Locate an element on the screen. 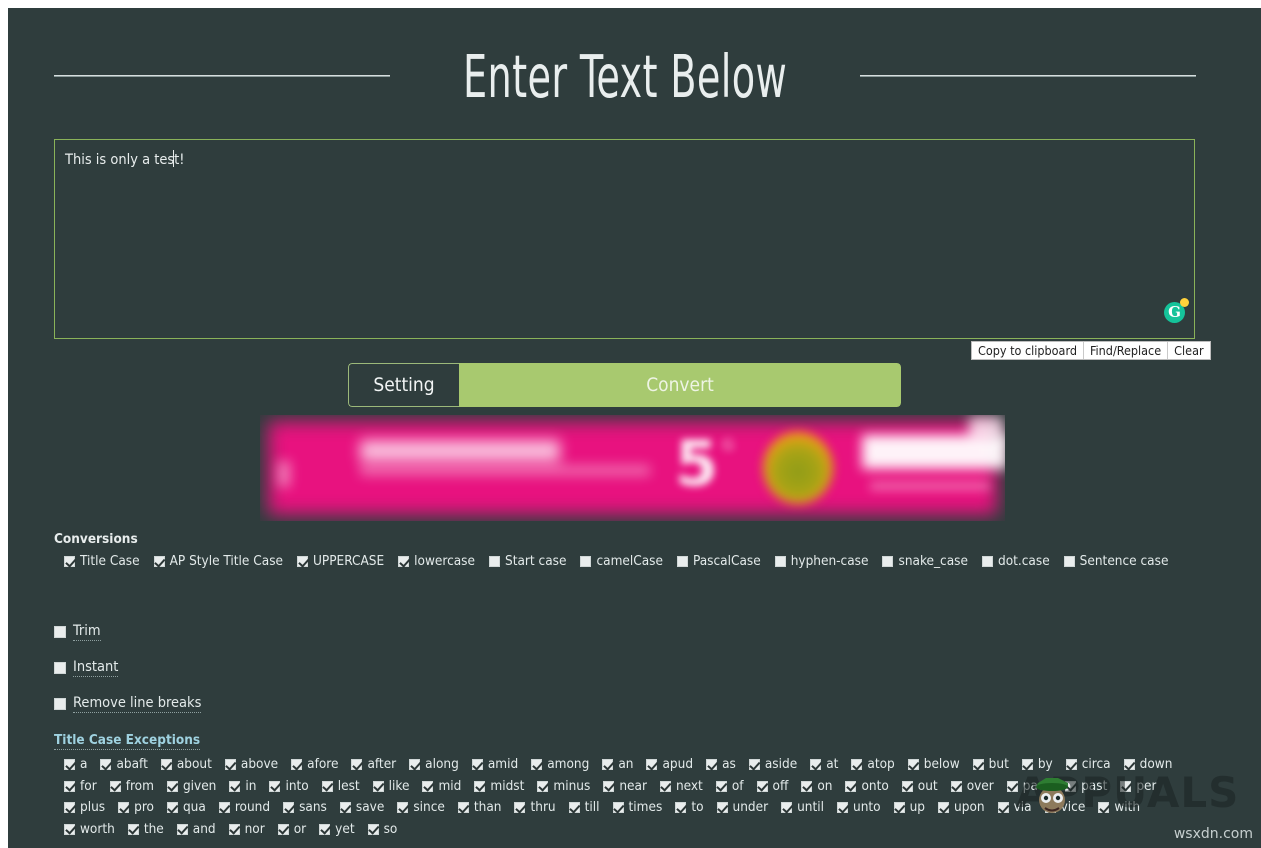  checkbox-per is located at coordinates (1126, 786).